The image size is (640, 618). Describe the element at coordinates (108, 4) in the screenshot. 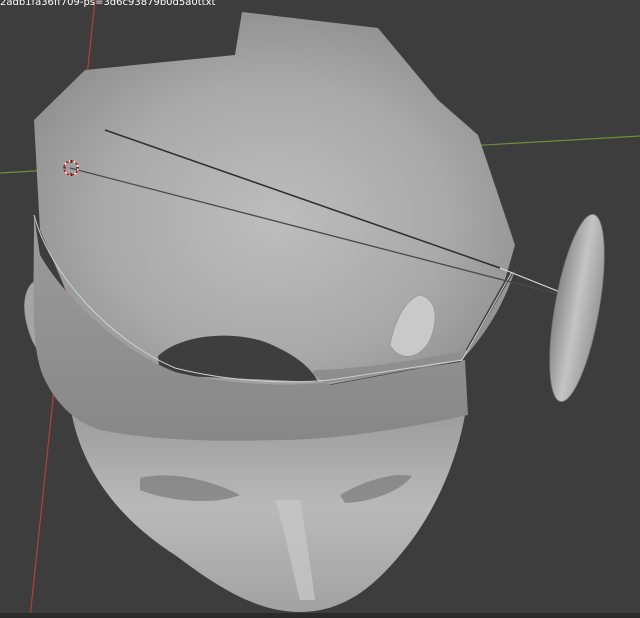

I see `overlay-filename-text: 2adb1fa36ff709-ps=3d6c93879b0d5a0ttxt` at that location.